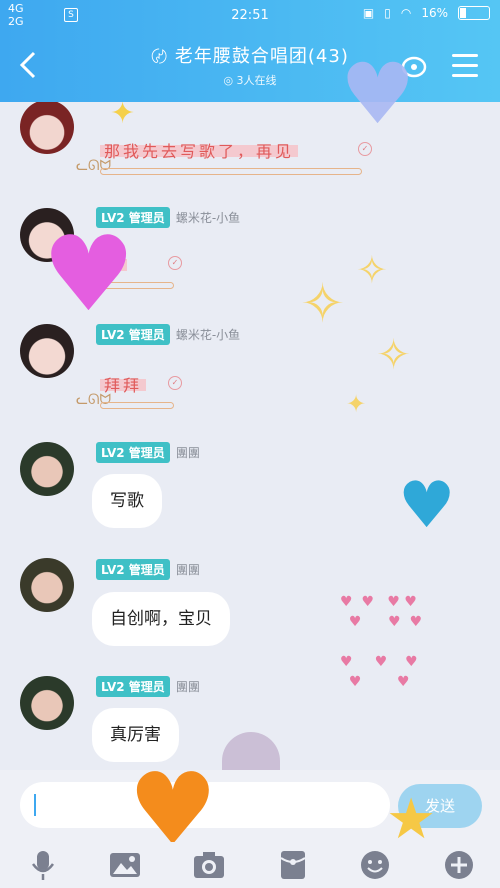 This screenshot has height=888, width=500. What do you see at coordinates (261, 56) in the screenshot?
I see `group-name: 老年腰鼓合唱团(43)` at bounding box center [261, 56].